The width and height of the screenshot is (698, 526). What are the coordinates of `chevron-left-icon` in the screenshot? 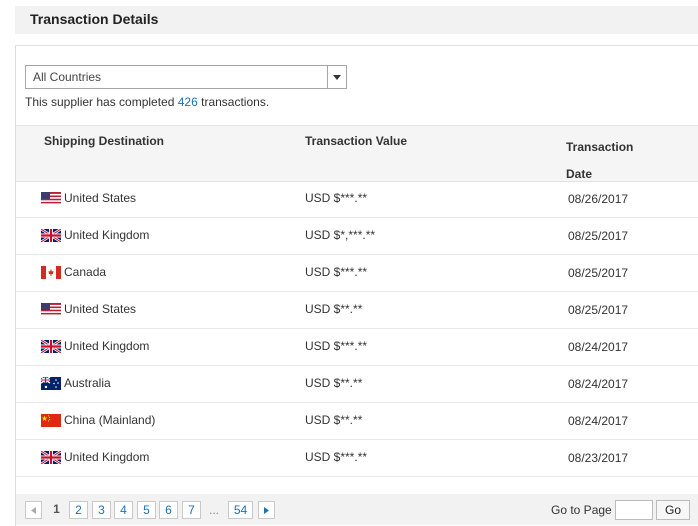 It's located at (33, 510).